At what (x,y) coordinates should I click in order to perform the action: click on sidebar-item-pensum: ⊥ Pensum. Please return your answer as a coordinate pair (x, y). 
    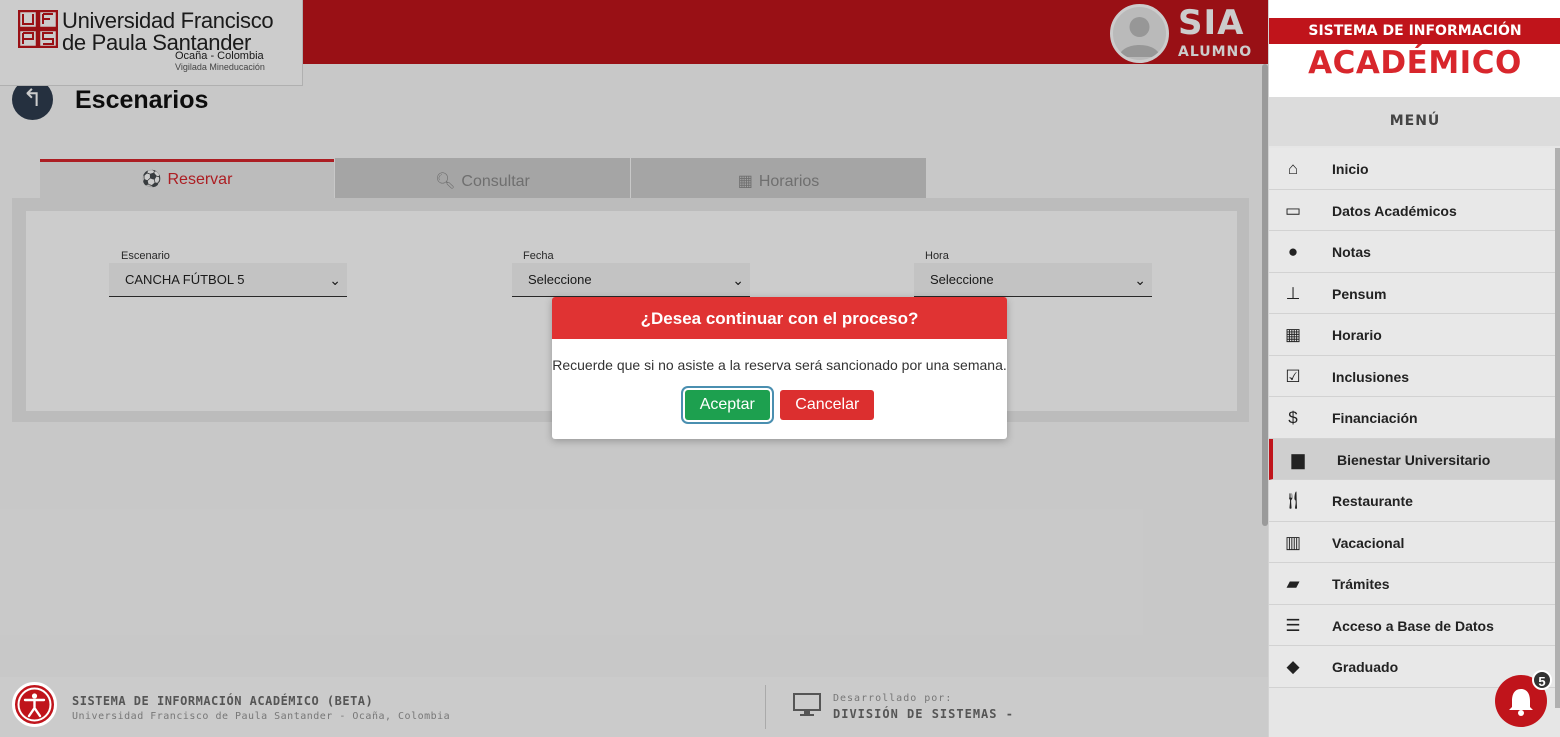
    Looking at the image, I should click on (1414, 293).